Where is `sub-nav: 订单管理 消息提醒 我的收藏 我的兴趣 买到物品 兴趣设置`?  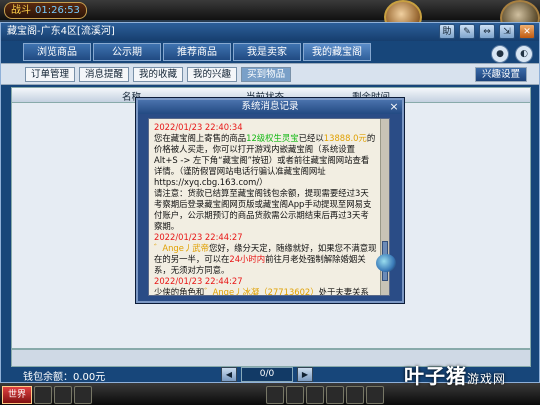 sub-nav: 订单管理 消息提醒 我的收藏 我的兴趣 买到物品 兴趣设置 is located at coordinates (270, 74).